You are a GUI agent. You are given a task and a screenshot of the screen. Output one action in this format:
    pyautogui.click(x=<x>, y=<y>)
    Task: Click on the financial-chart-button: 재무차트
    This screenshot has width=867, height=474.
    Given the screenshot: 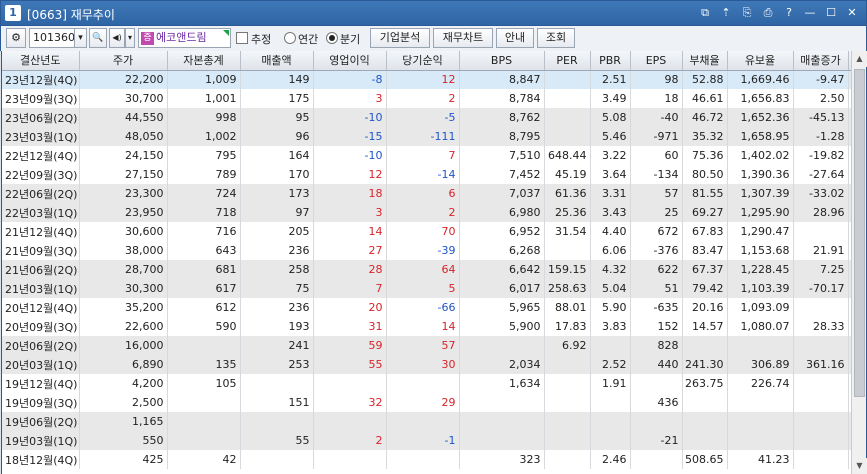 What is the action you would take?
    pyautogui.click(x=463, y=38)
    